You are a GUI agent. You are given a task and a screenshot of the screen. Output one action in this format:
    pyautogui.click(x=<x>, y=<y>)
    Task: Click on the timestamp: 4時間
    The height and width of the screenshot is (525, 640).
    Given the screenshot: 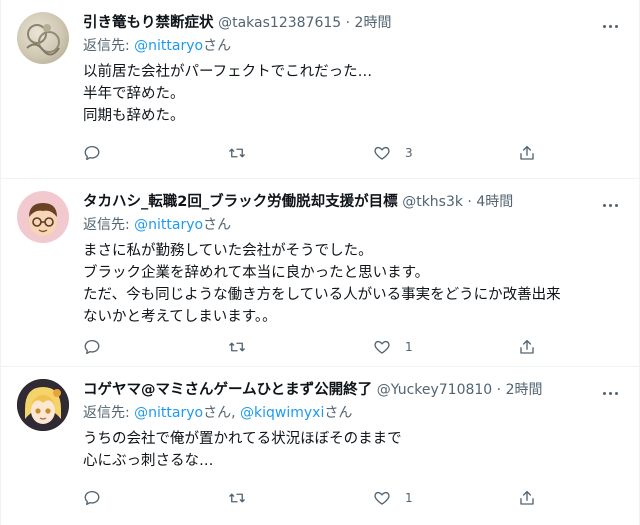 What is the action you would take?
    pyautogui.click(x=494, y=202)
    